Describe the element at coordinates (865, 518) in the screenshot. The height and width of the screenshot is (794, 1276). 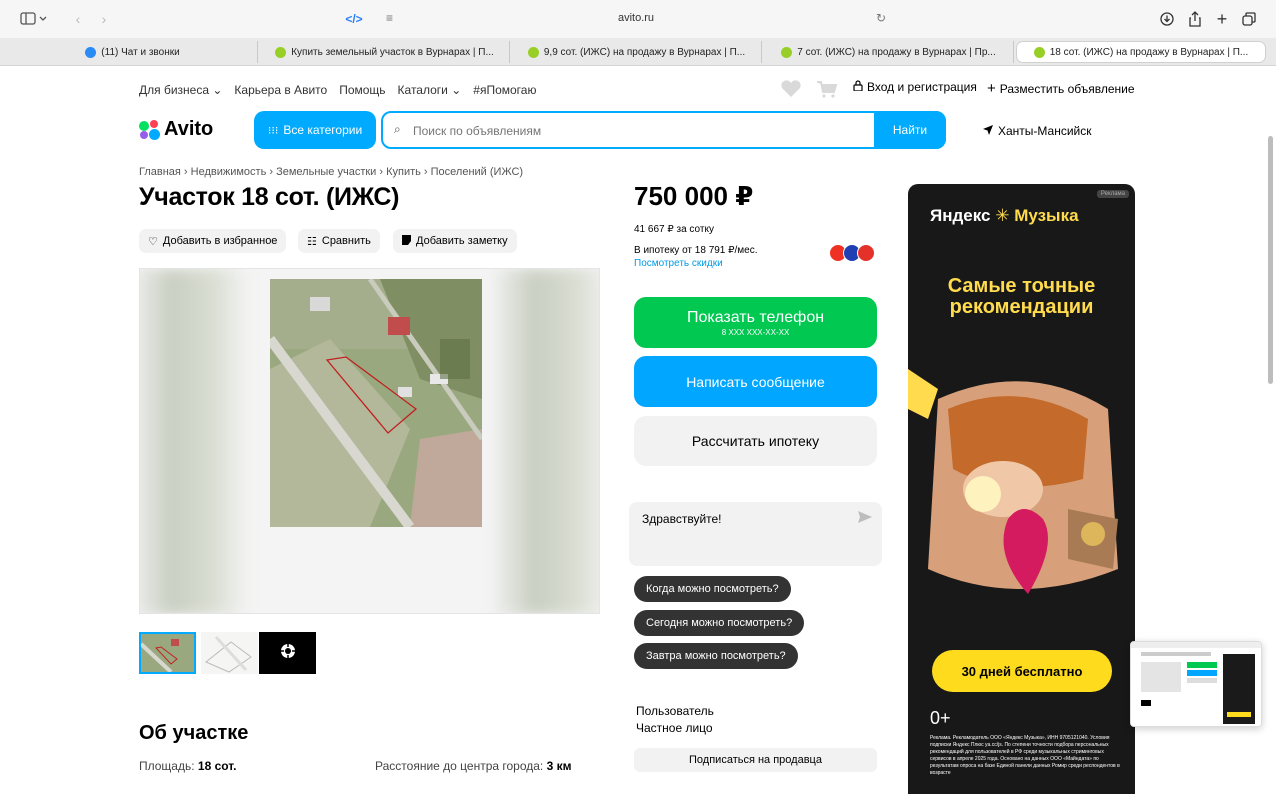
I see `send-icon` at that location.